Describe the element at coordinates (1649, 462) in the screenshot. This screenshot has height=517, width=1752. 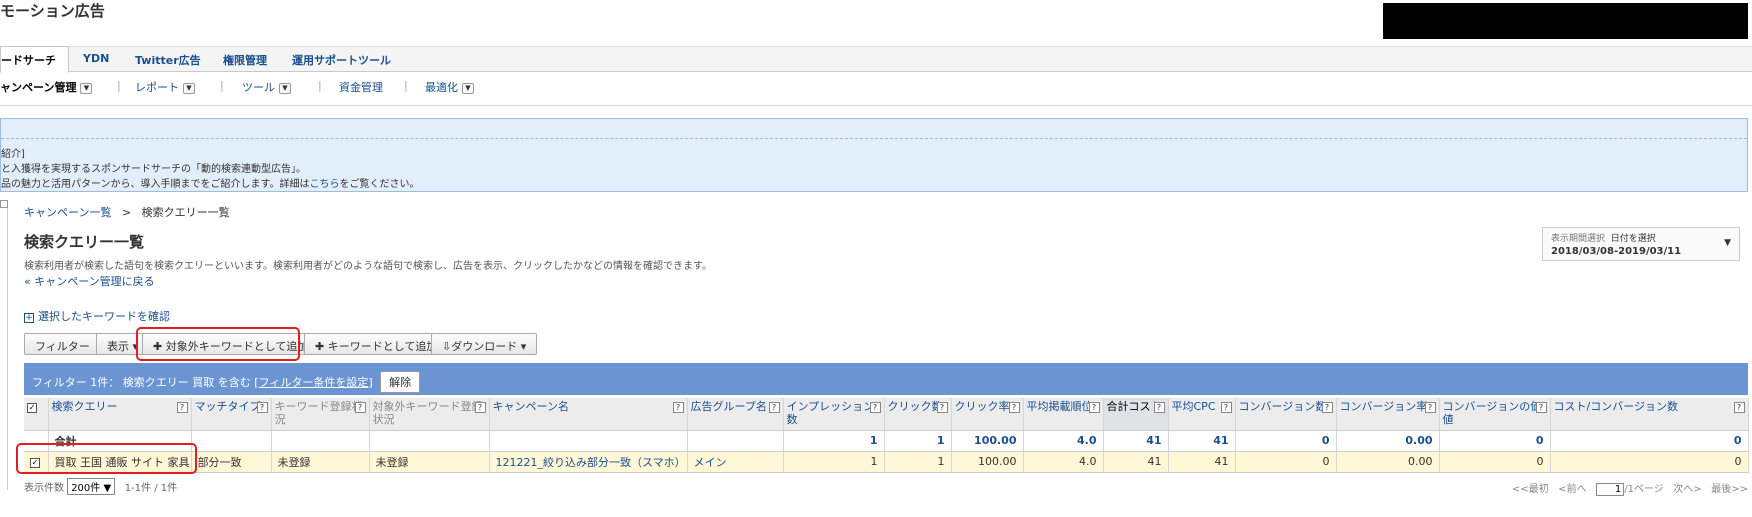
I see `cost-per-conversion: 0` at that location.